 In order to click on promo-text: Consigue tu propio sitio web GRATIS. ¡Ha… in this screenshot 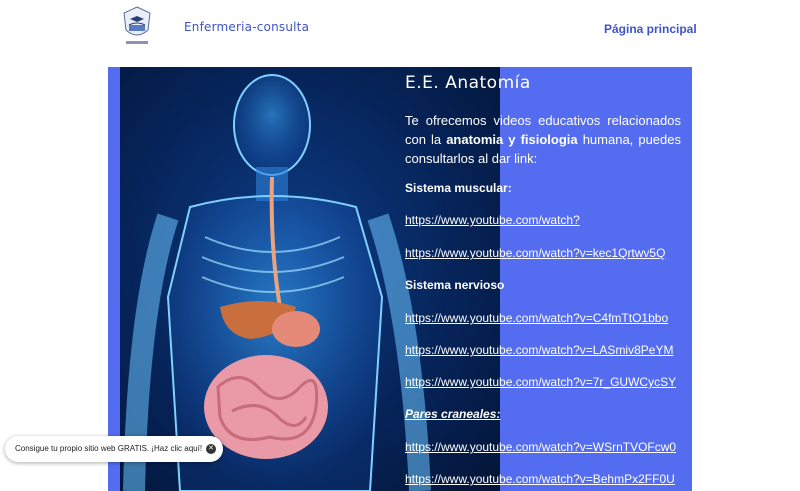, I will do `click(108, 448)`.